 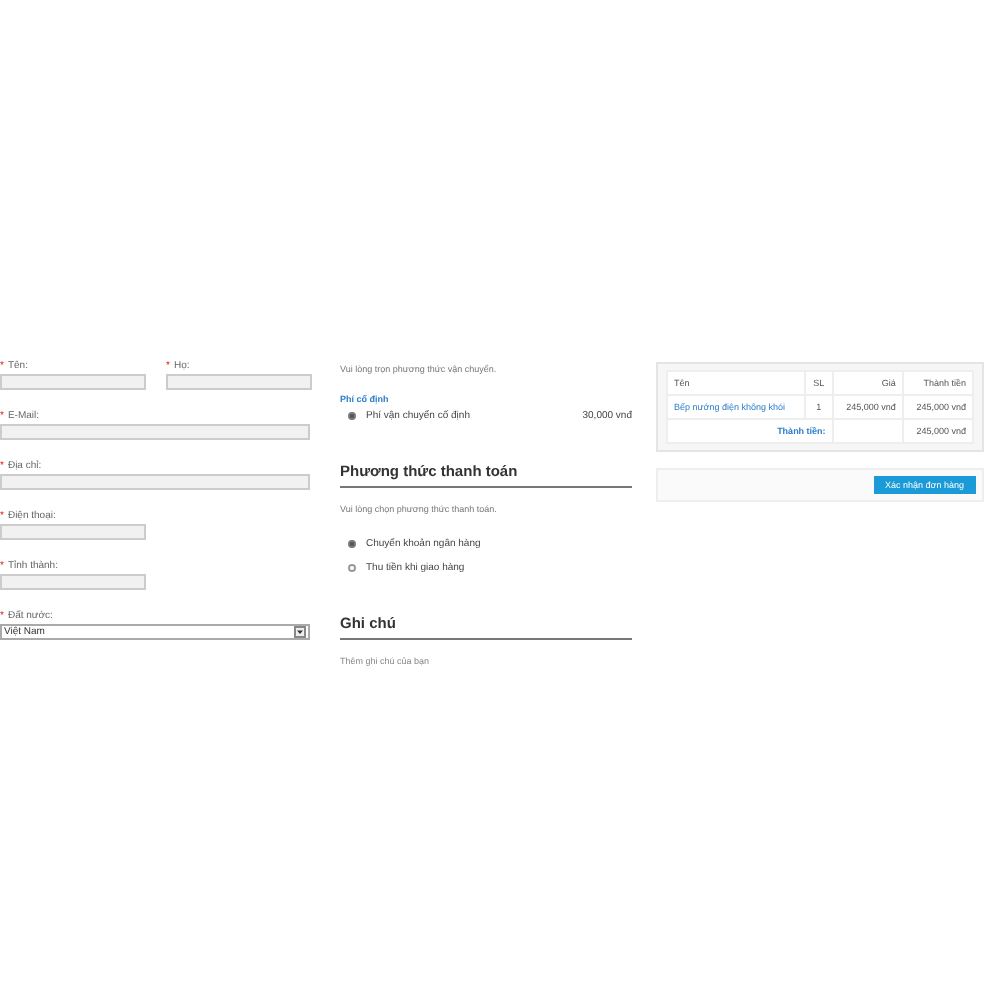 I want to click on dropdown-arrow-icon, so click(x=300, y=632).